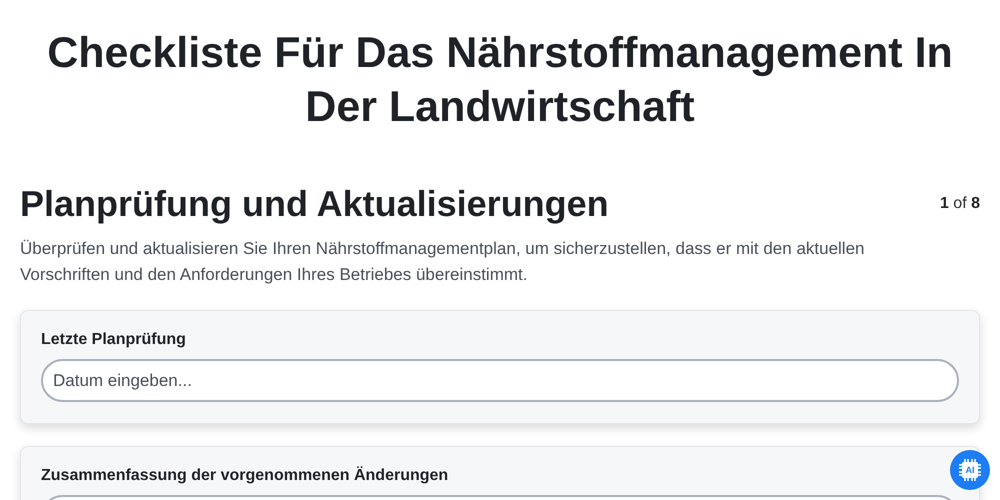 This screenshot has width=1000, height=500. Describe the element at coordinates (114, 340) in the screenshot. I see `field-label: Letzte Planprüfung` at that location.